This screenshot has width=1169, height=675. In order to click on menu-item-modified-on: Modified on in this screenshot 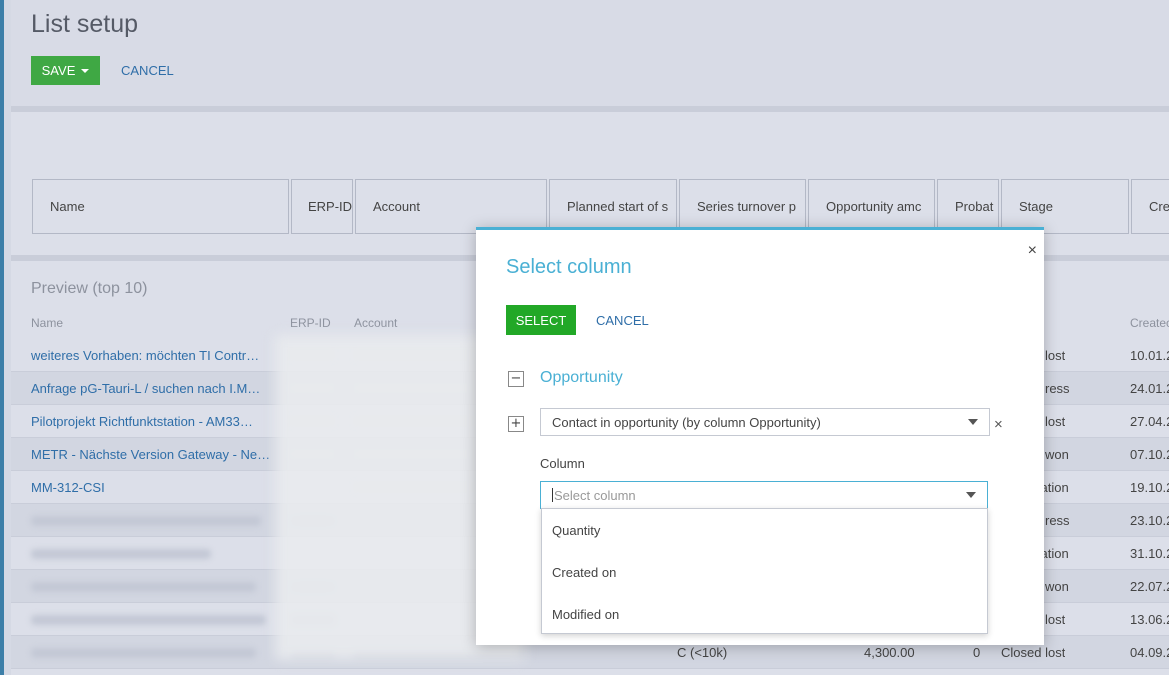, I will do `click(764, 614)`.